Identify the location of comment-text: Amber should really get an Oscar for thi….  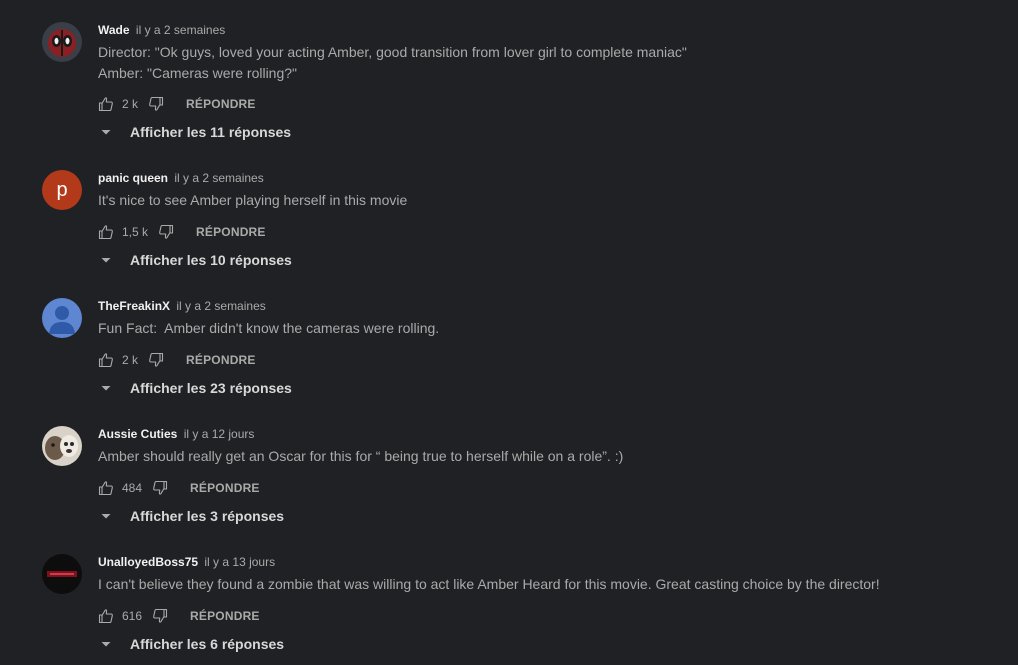
(360, 456).